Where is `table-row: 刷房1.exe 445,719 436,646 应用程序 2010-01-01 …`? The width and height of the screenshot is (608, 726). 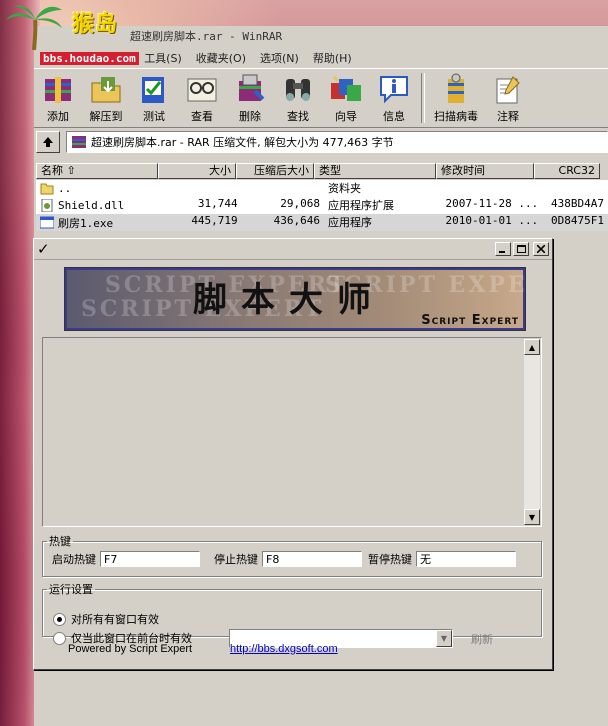
table-row: 刷房1.exe 445,719 436,646 应用程序 2010-01-01 … is located at coordinates (322, 222).